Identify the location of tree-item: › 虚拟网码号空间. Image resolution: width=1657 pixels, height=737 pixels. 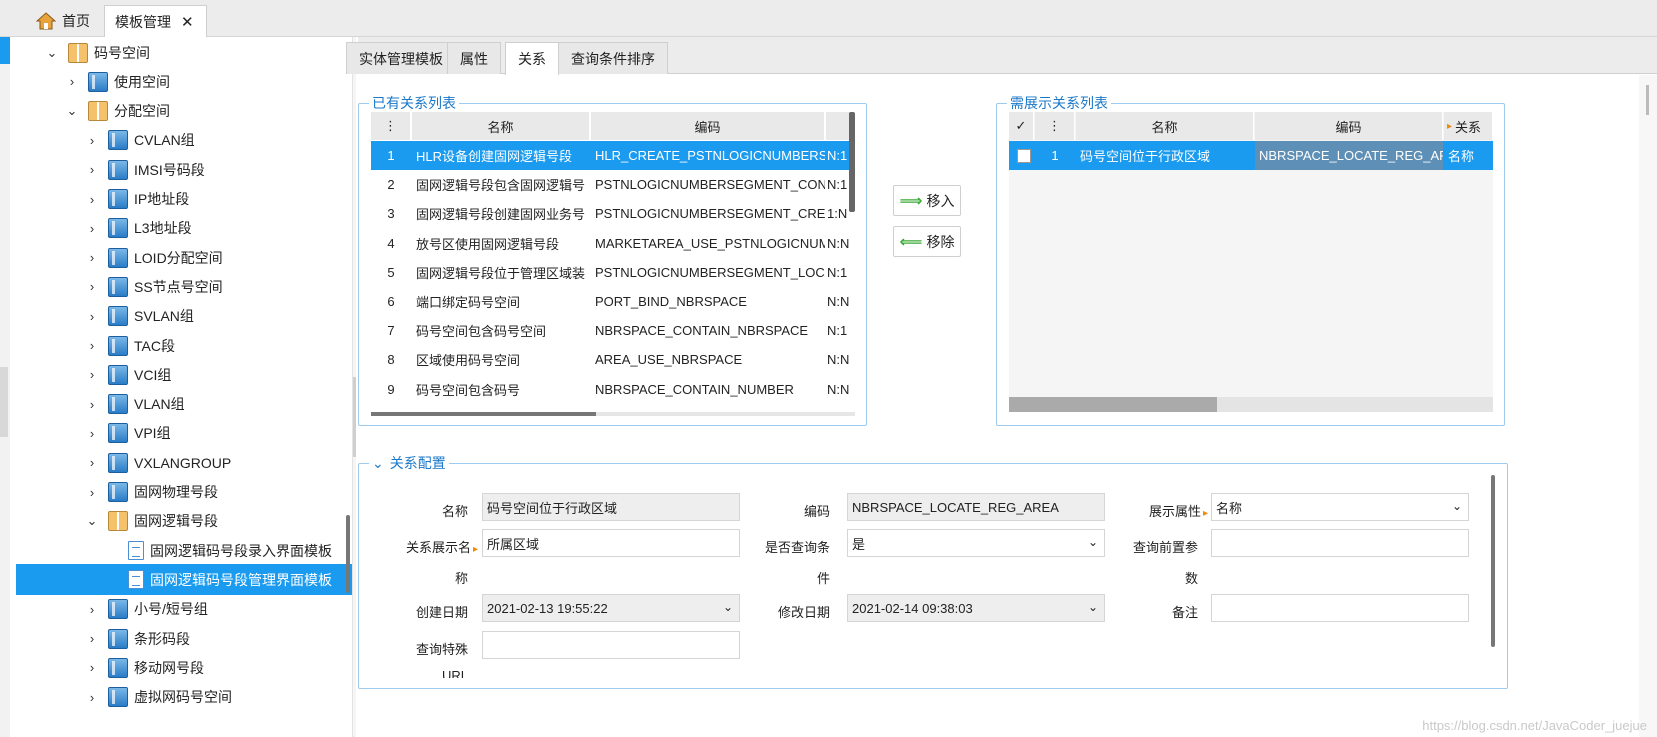
(184, 697).